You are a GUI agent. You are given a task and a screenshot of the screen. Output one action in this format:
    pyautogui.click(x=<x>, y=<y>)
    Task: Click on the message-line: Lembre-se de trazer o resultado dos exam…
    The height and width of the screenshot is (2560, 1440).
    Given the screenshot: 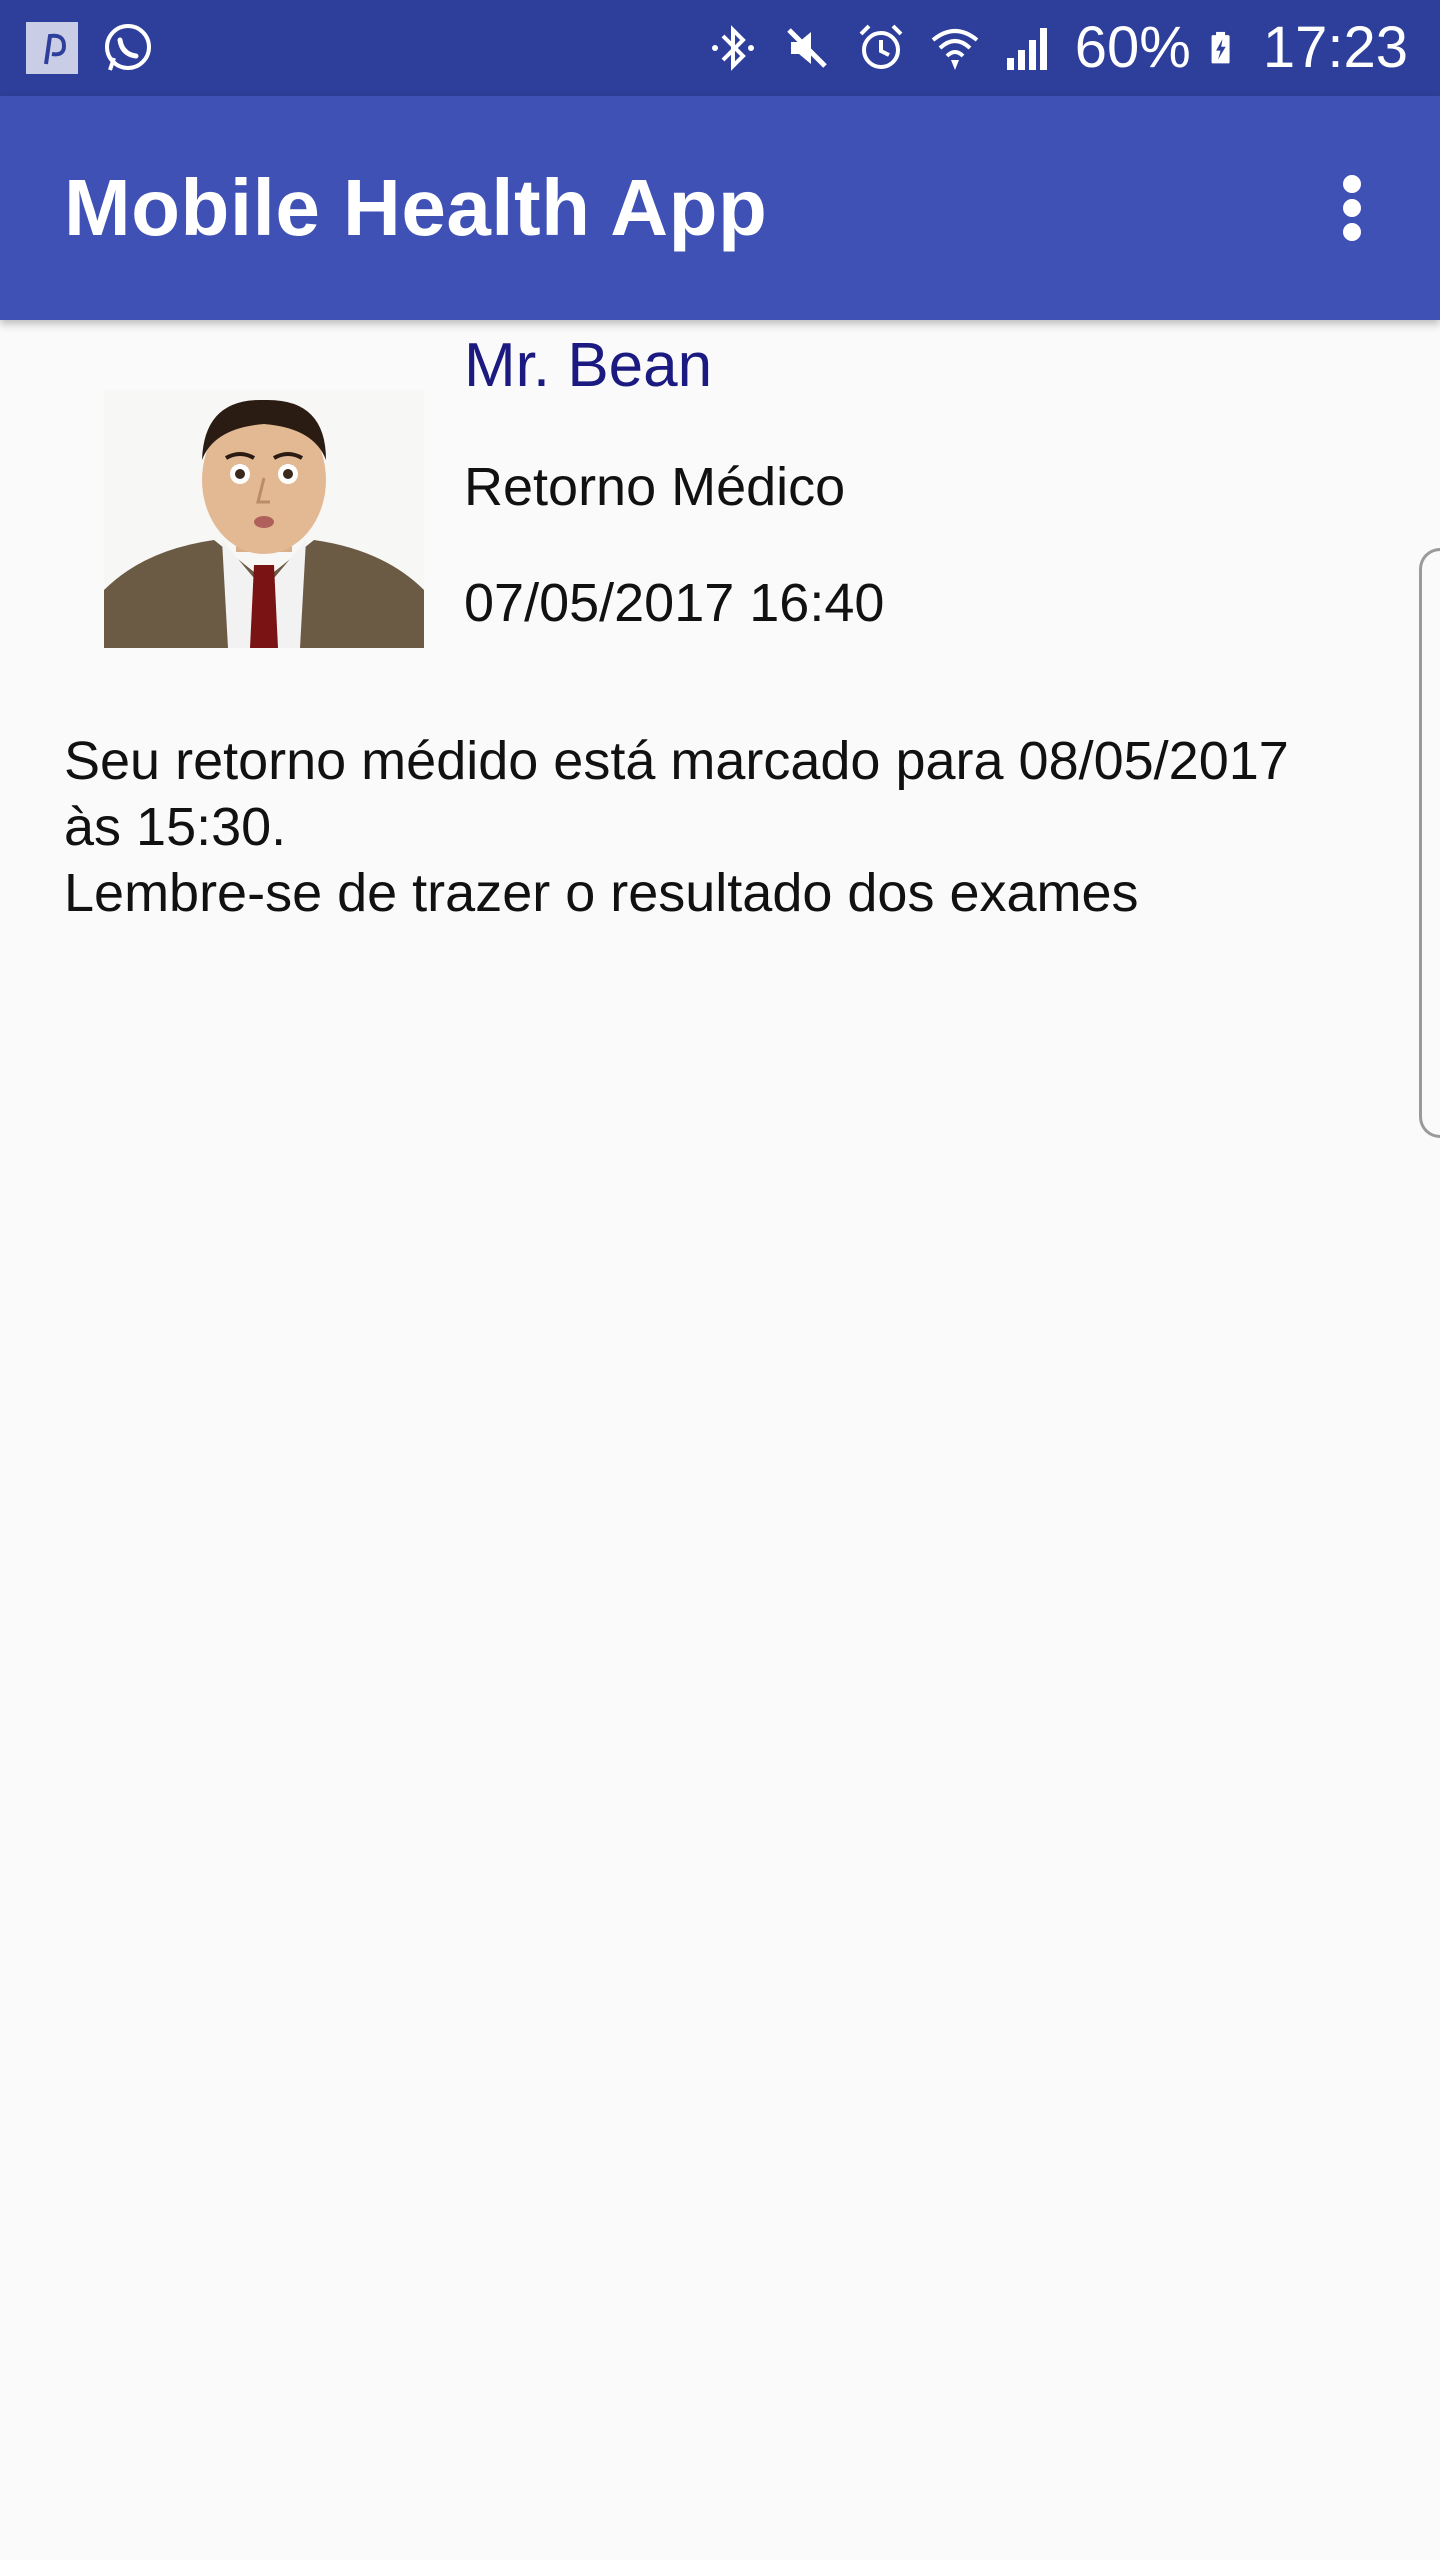 What is the action you would take?
    pyautogui.click(x=601, y=893)
    